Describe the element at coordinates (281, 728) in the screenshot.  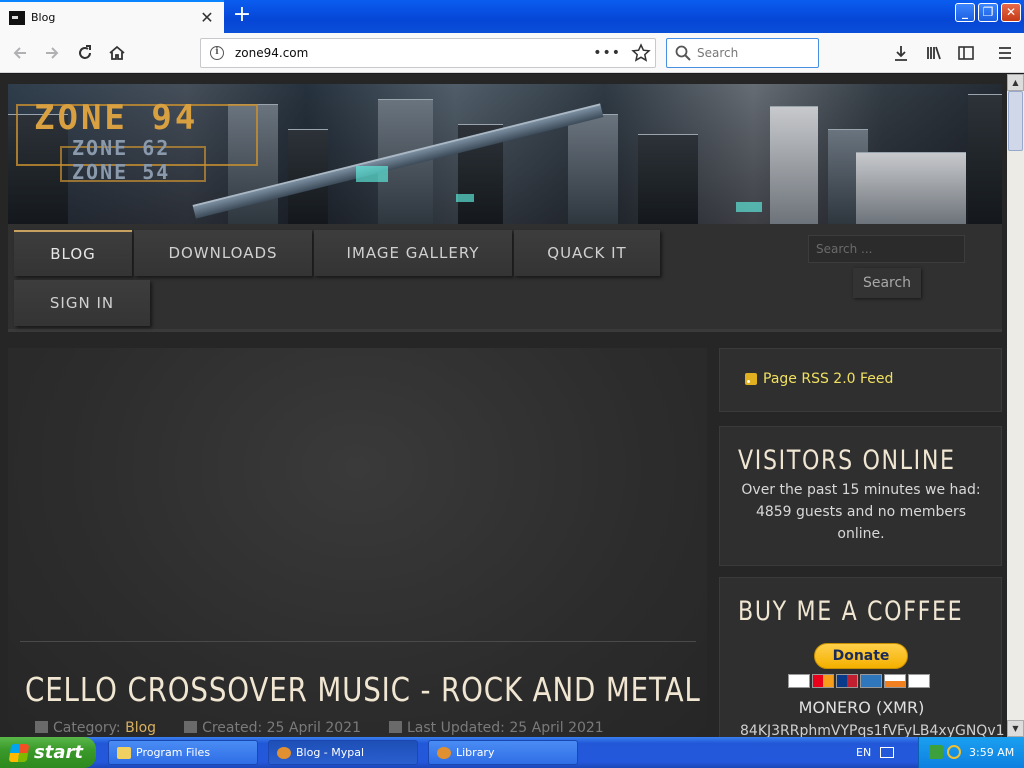
I see `created-date: Created: 25 April 2021` at that location.